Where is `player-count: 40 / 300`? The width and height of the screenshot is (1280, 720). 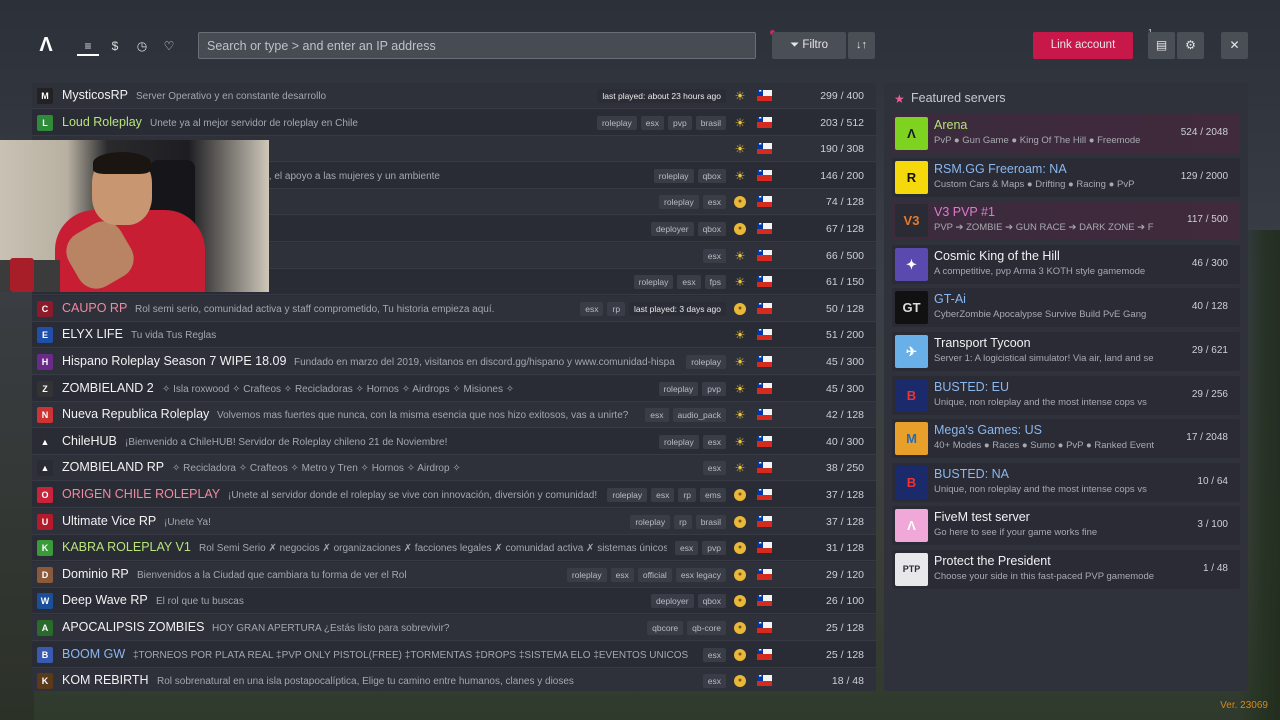 player-count: 40 / 300 is located at coordinates (845, 441).